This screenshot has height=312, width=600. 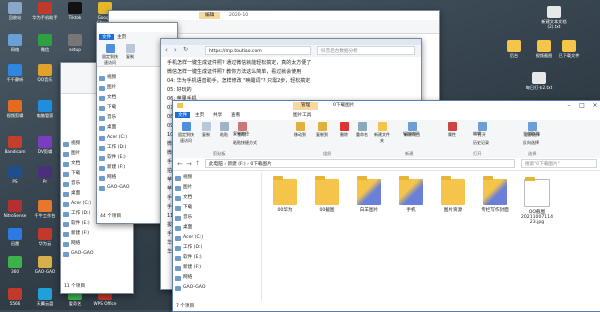 I want to click on desktop-icon: 视频截图, so click(x=544, y=49).